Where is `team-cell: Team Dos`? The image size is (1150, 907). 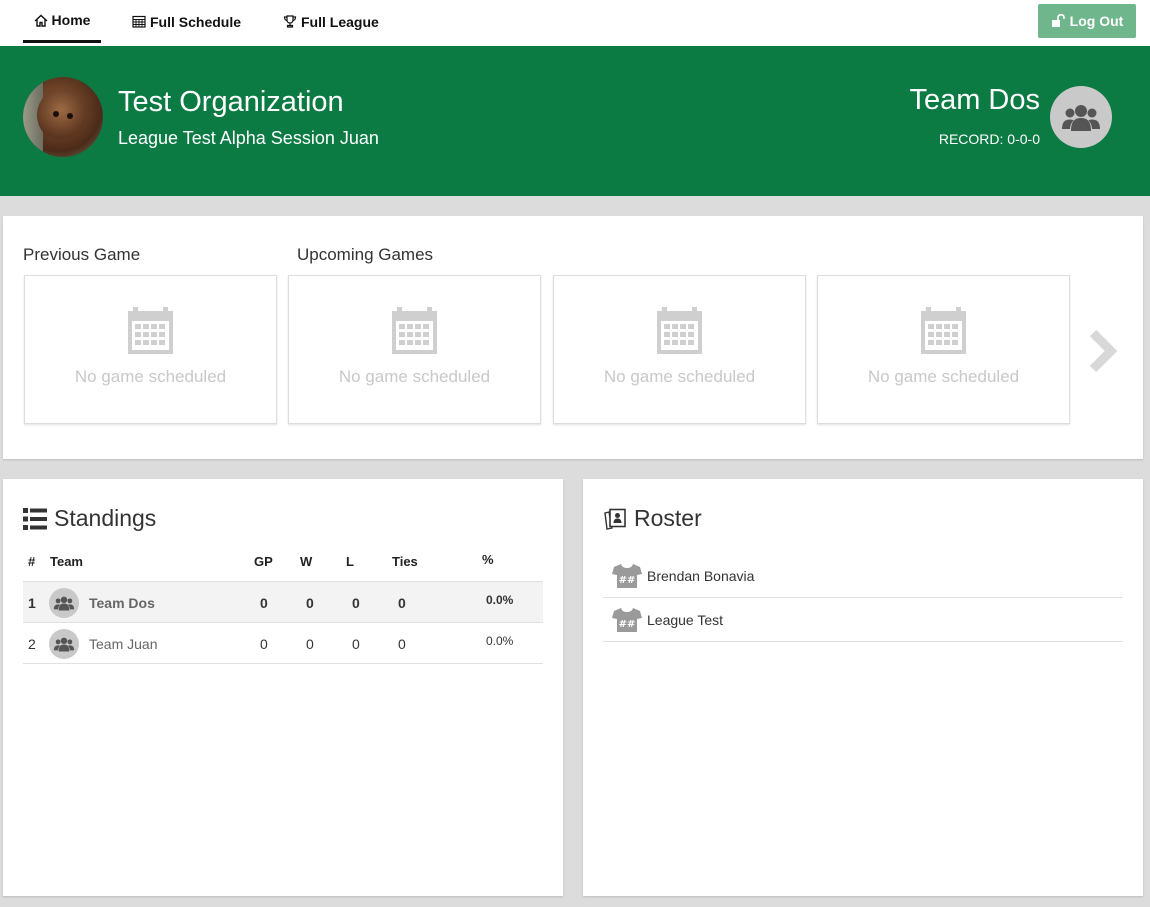
team-cell: Team Dos is located at coordinates (122, 603).